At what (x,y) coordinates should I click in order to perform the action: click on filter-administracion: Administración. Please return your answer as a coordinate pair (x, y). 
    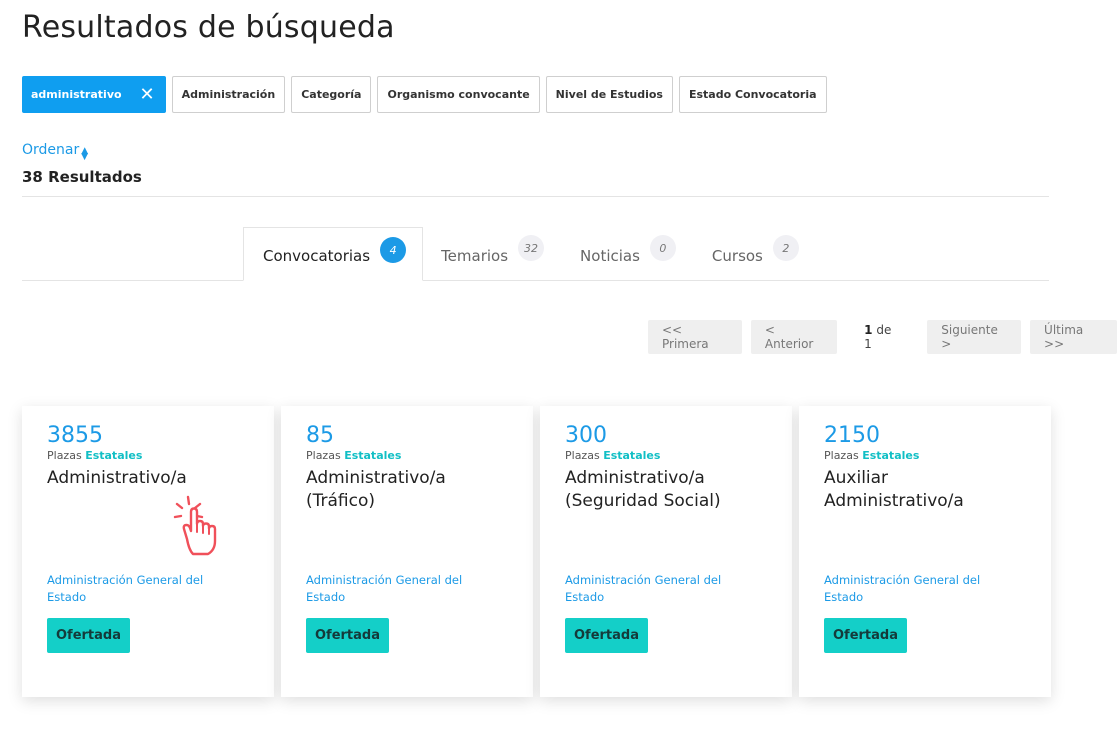
    Looking at the image, I should click on (228, 94).